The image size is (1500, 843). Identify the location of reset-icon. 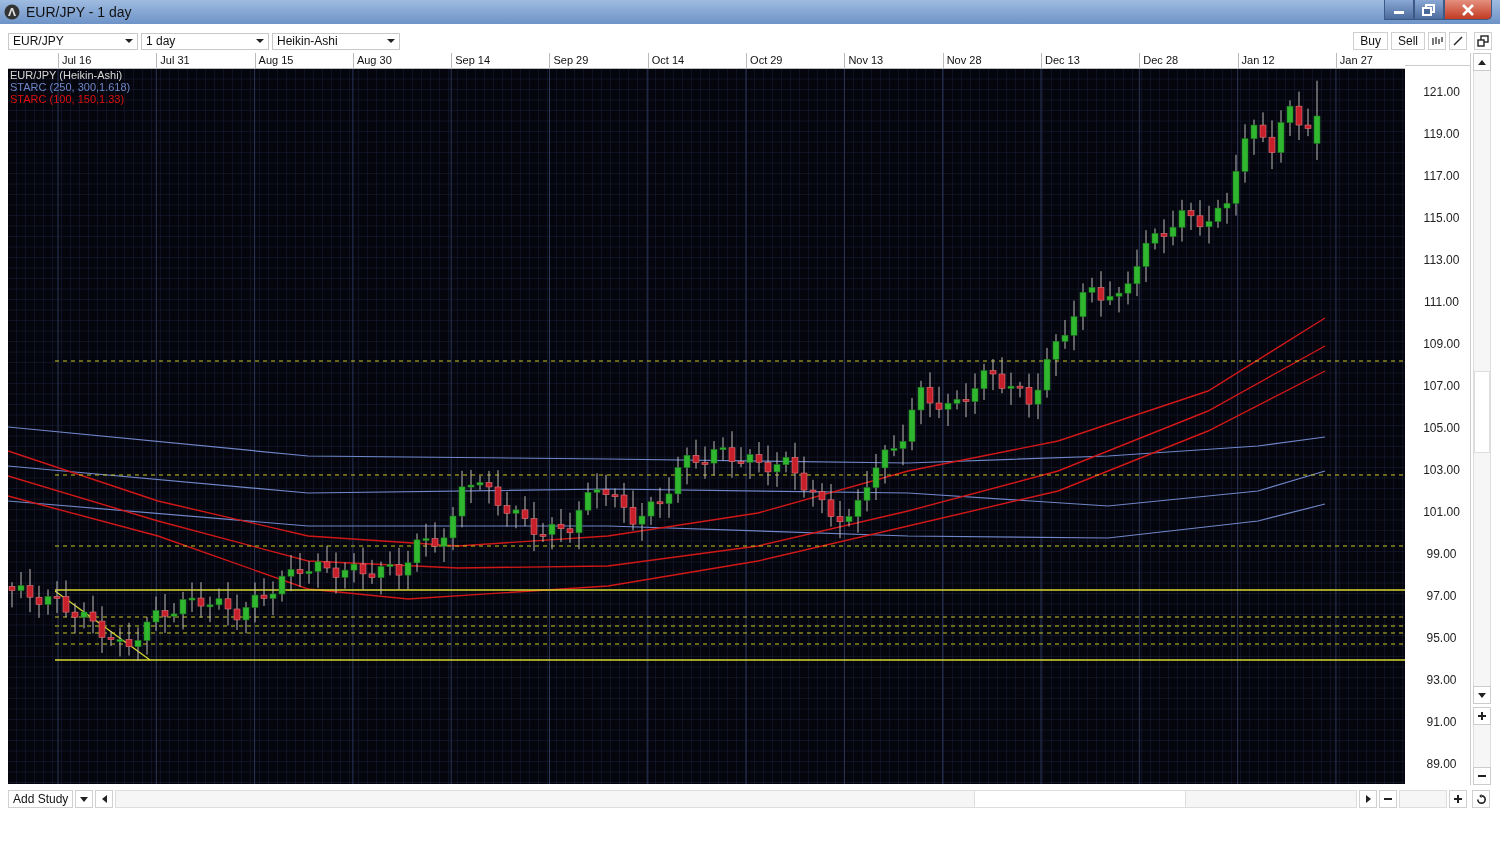
(1481, 799).